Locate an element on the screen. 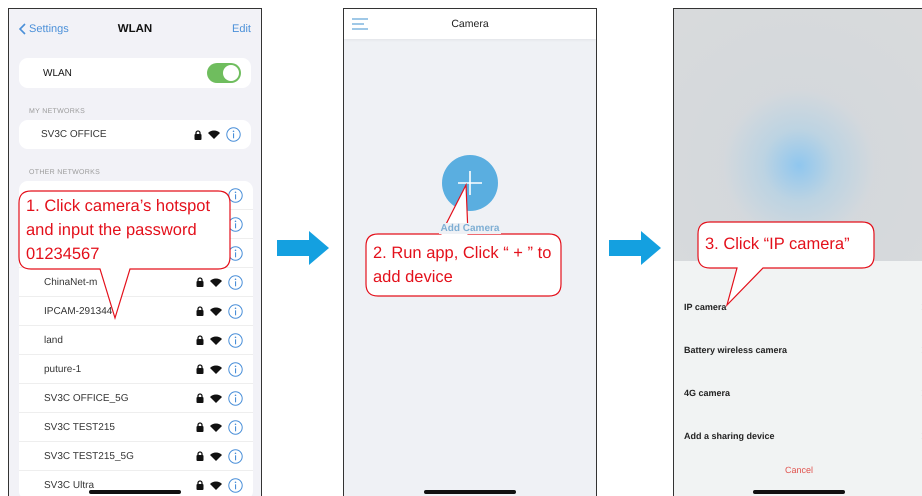  network-name: SV3C OFFICE_5G is located at coordinates (86, 398).